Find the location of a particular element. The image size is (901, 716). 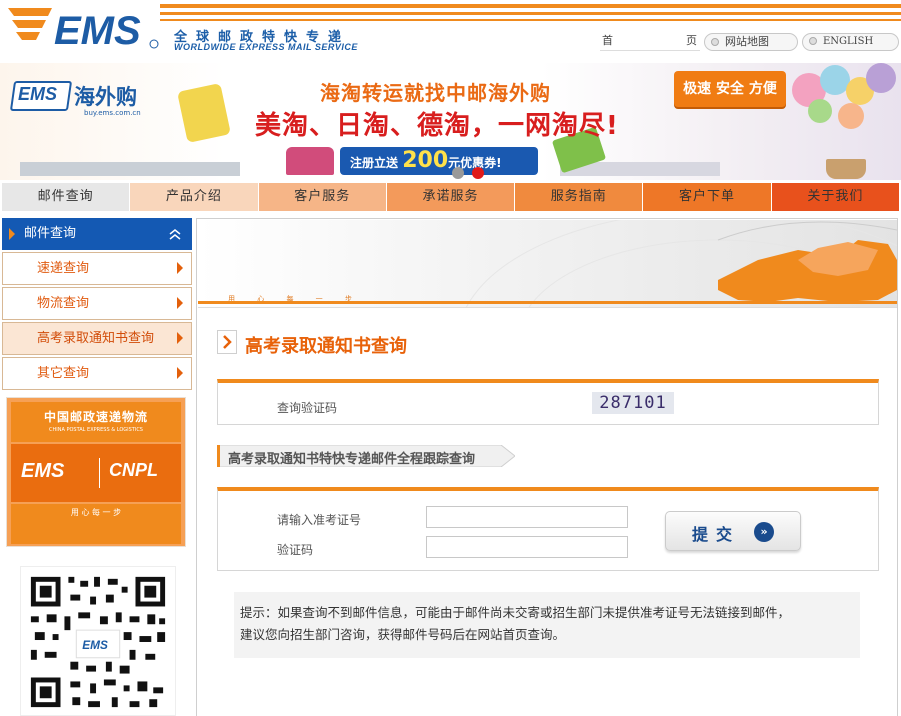

sidebar-item-admission-query: 高考录取通知书查询 is located at coordinates (97, 338).